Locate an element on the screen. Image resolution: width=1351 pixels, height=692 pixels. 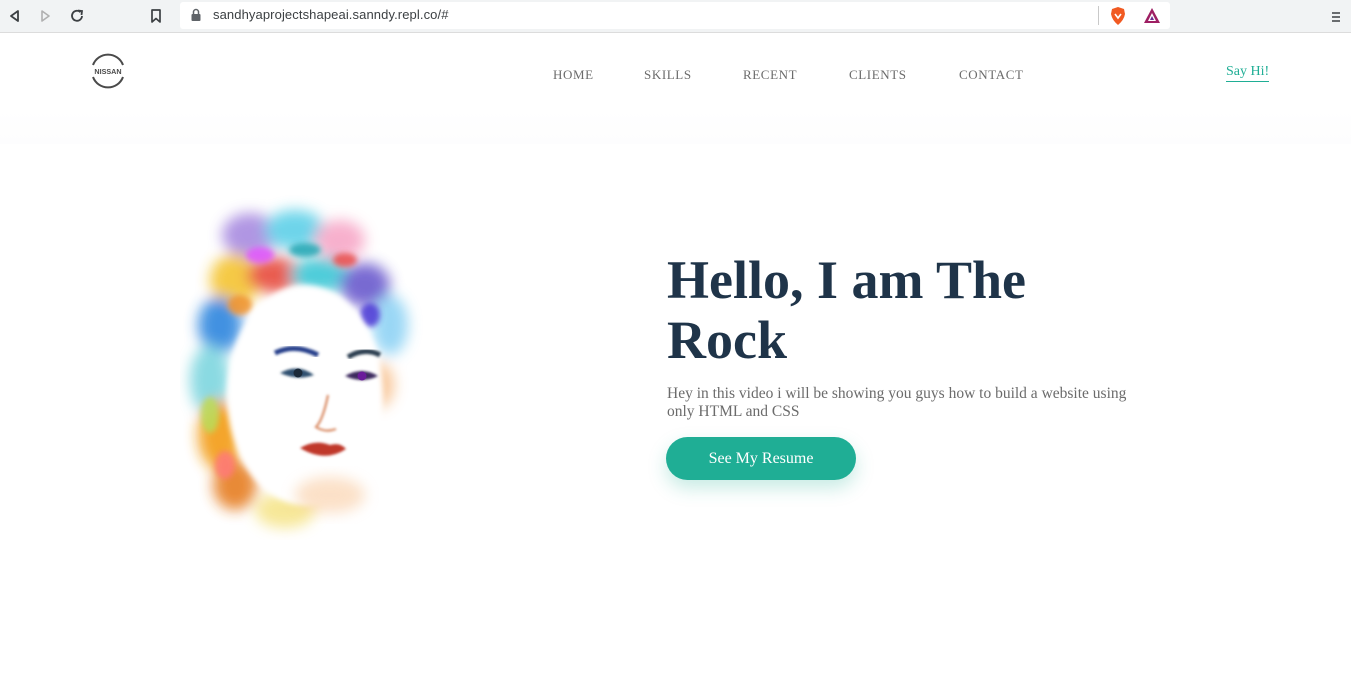
browser-toolbar: sandhyaprojectshapeai.sanndy.repl.co/# is located at coordinates (675, 16).